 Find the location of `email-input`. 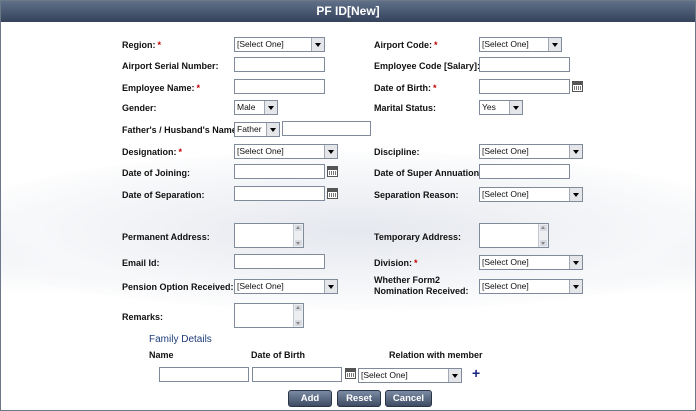

email-input is located at coordinates (279, 261).